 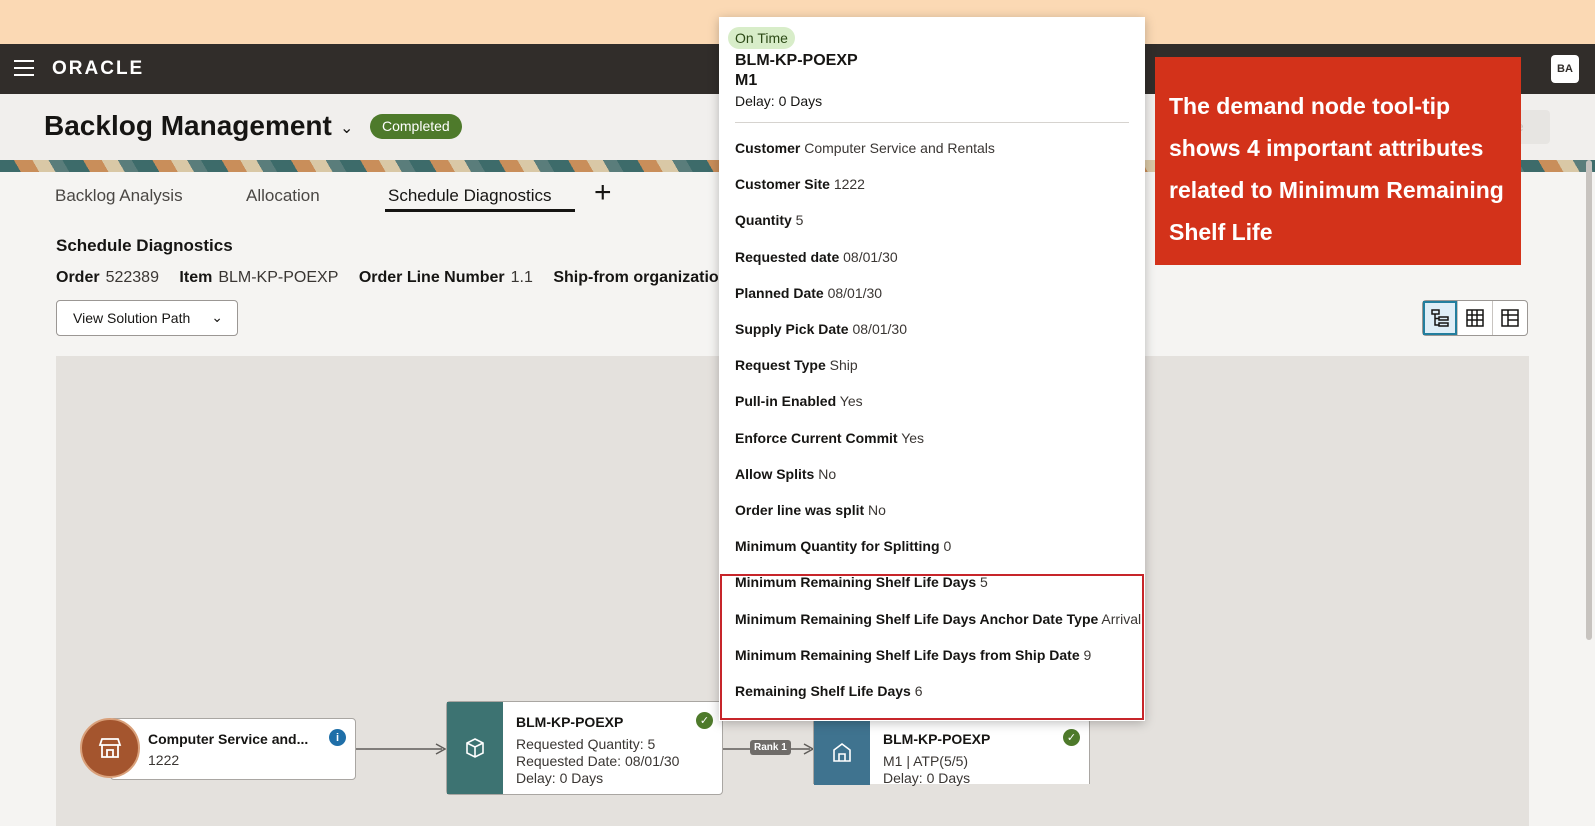 I want to click on customer-site: 1222, so click(x=164, y=760).